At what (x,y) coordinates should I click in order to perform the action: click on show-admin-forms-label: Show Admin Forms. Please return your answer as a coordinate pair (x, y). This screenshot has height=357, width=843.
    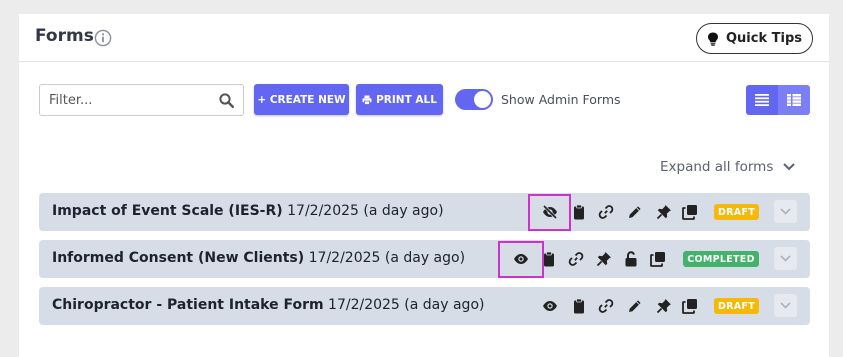
    Looking at the image, I should click on (561, 99).